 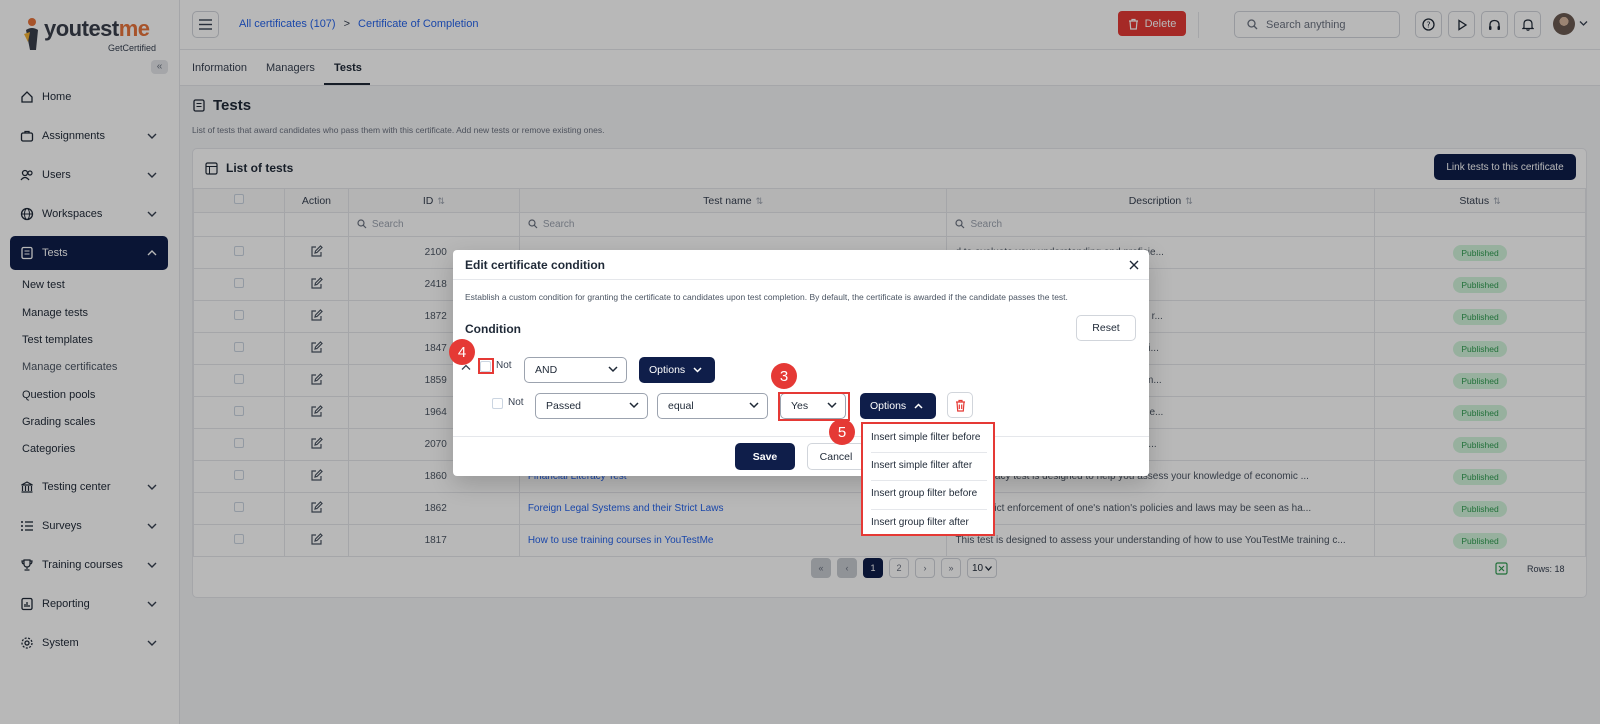 I want to click on condition-label: Condition, so click(x=493, y=329).